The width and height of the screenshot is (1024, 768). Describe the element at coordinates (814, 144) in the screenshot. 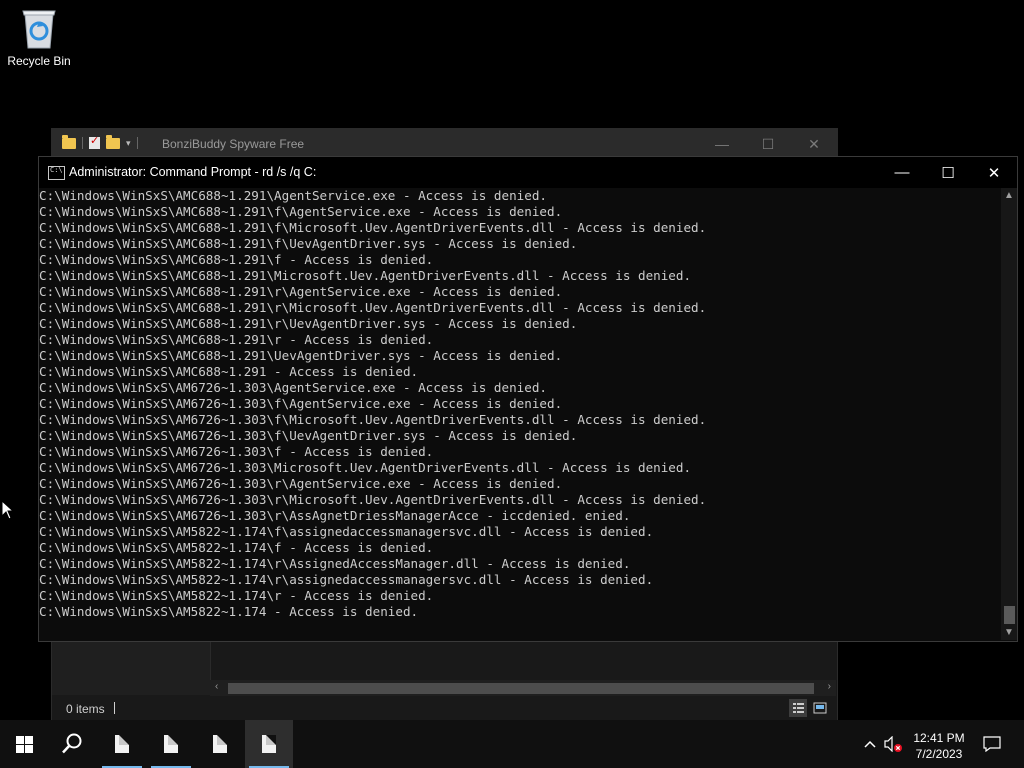

I see `explorer-close-button: ✕` at that location.